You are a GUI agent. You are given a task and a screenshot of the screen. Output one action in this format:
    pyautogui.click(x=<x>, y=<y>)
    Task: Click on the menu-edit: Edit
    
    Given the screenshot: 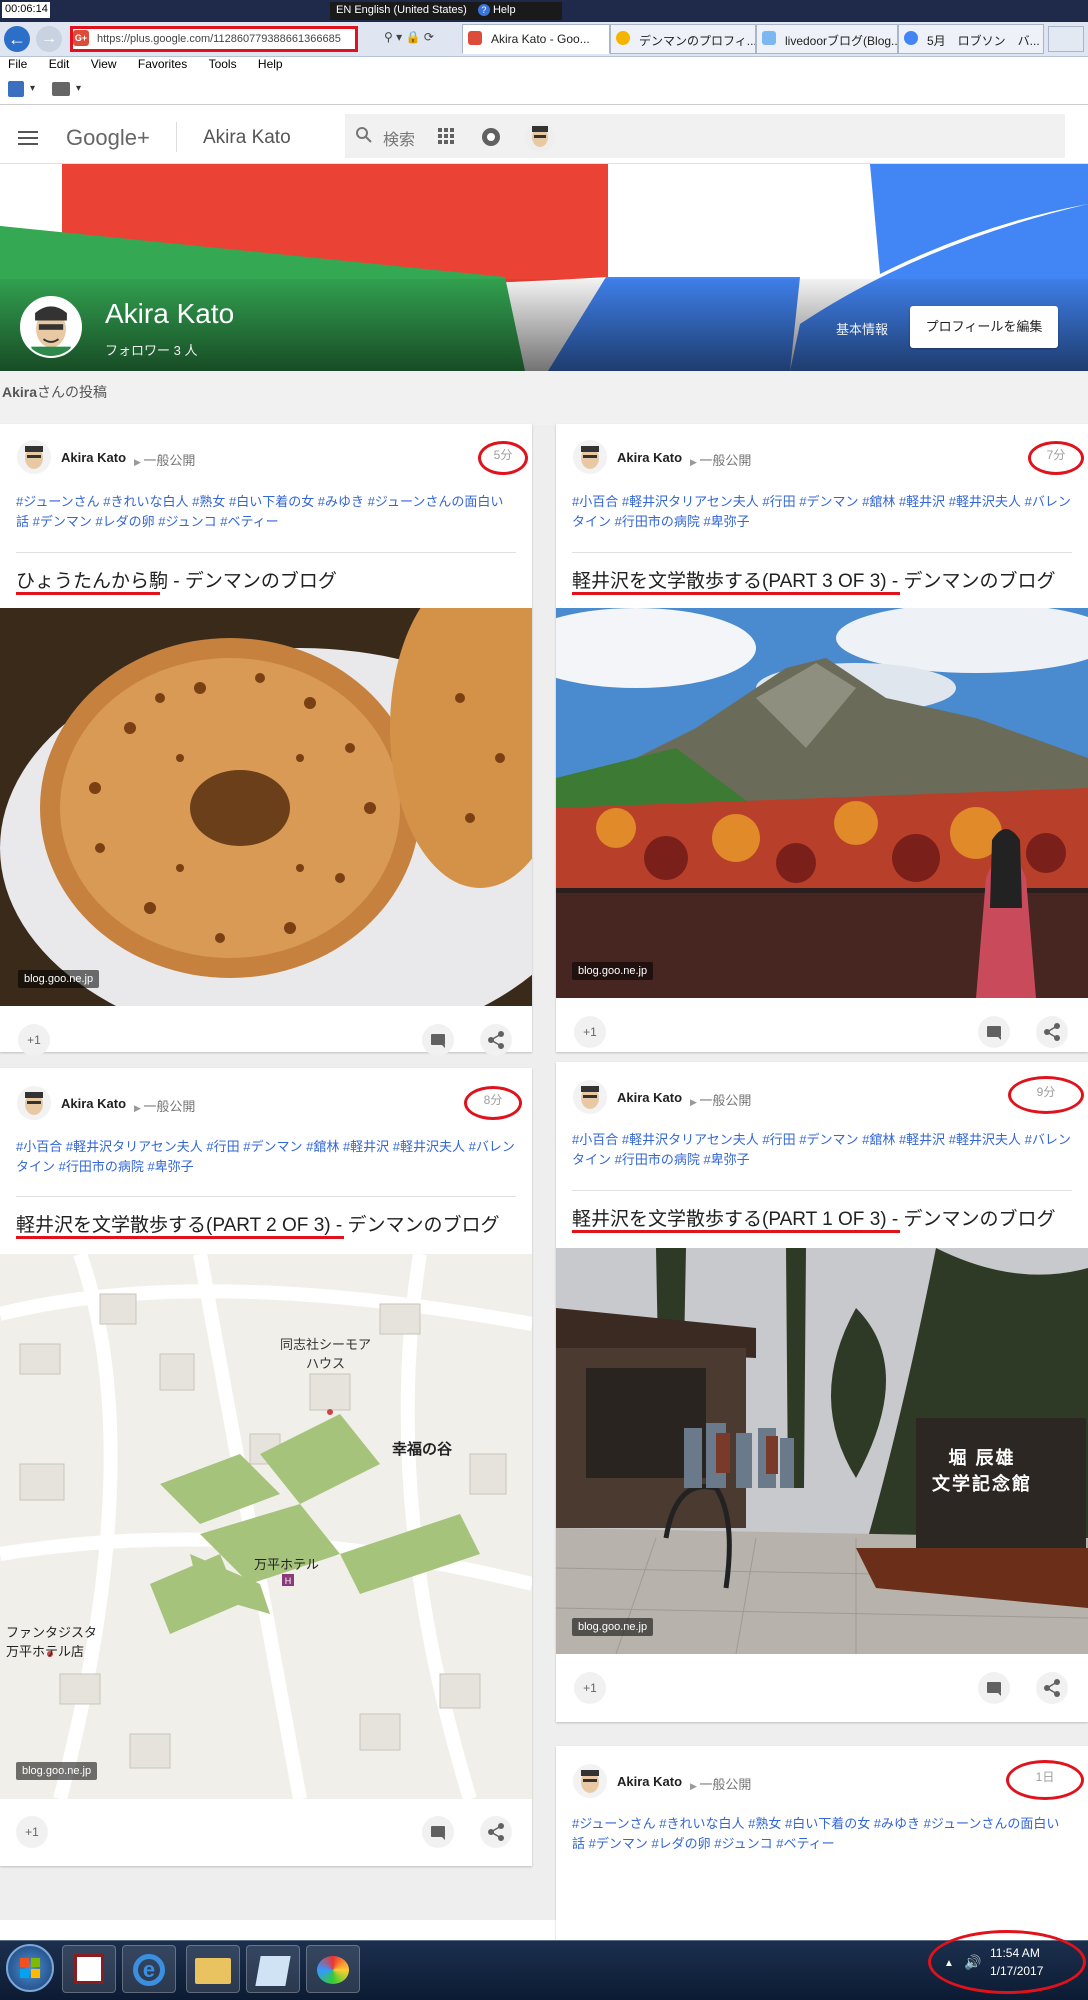 What is the action you would take?
    pyautogui.click(x=59, y=64)
    